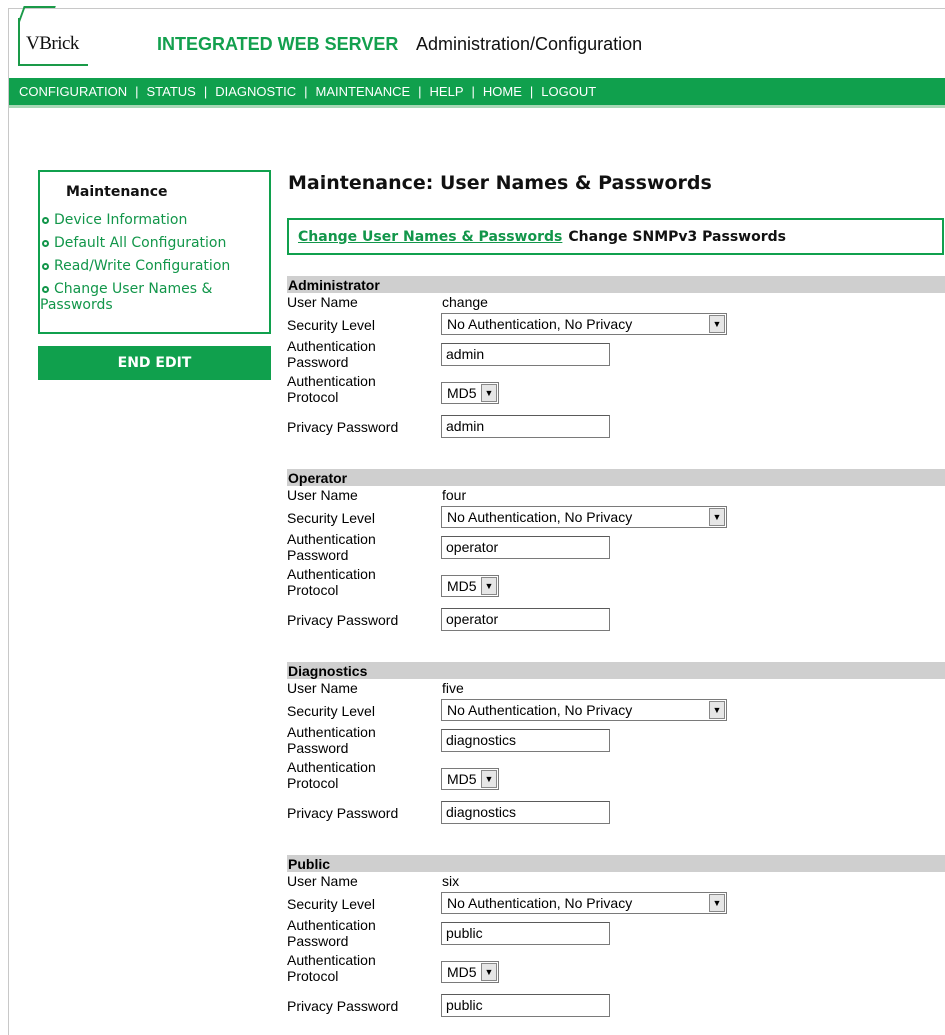  I want to click on section-heading: Operator, so click(616, 477).